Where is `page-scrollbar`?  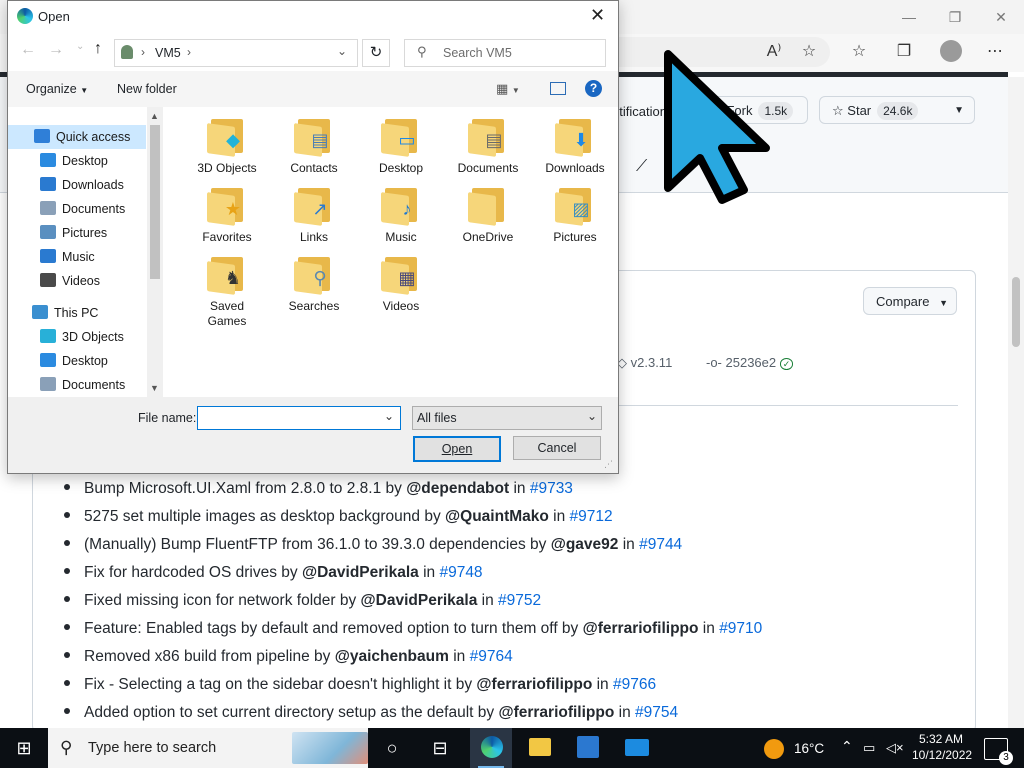 page-scrollbar is located at coordinates (1016, 402).